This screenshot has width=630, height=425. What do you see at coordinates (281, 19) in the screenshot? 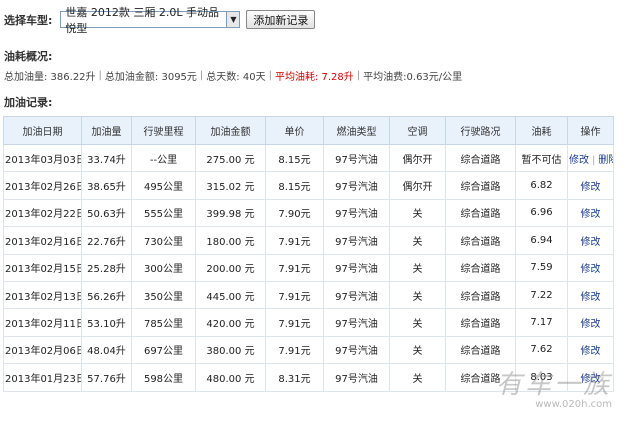
I see `add-record-button: 添加新记录` at bounding box center [281, 19].